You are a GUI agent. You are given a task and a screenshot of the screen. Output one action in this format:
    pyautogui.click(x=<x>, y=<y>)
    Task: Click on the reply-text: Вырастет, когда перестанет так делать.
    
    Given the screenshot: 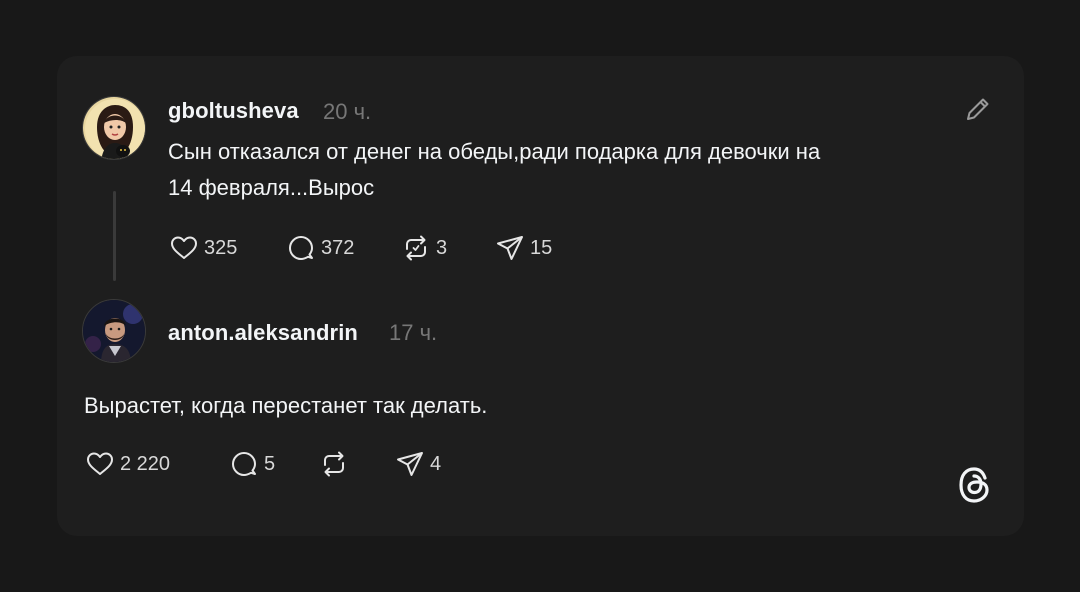 What is the action you would take?
    pyautogui.click(x=286, y=405)
    